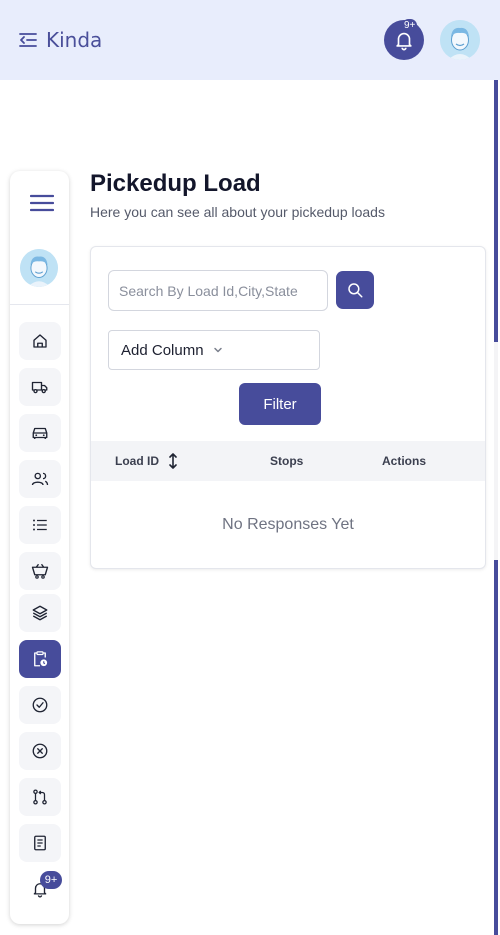 The image size is (500, 935). I want to click on sort-icon, so click(173, 461).